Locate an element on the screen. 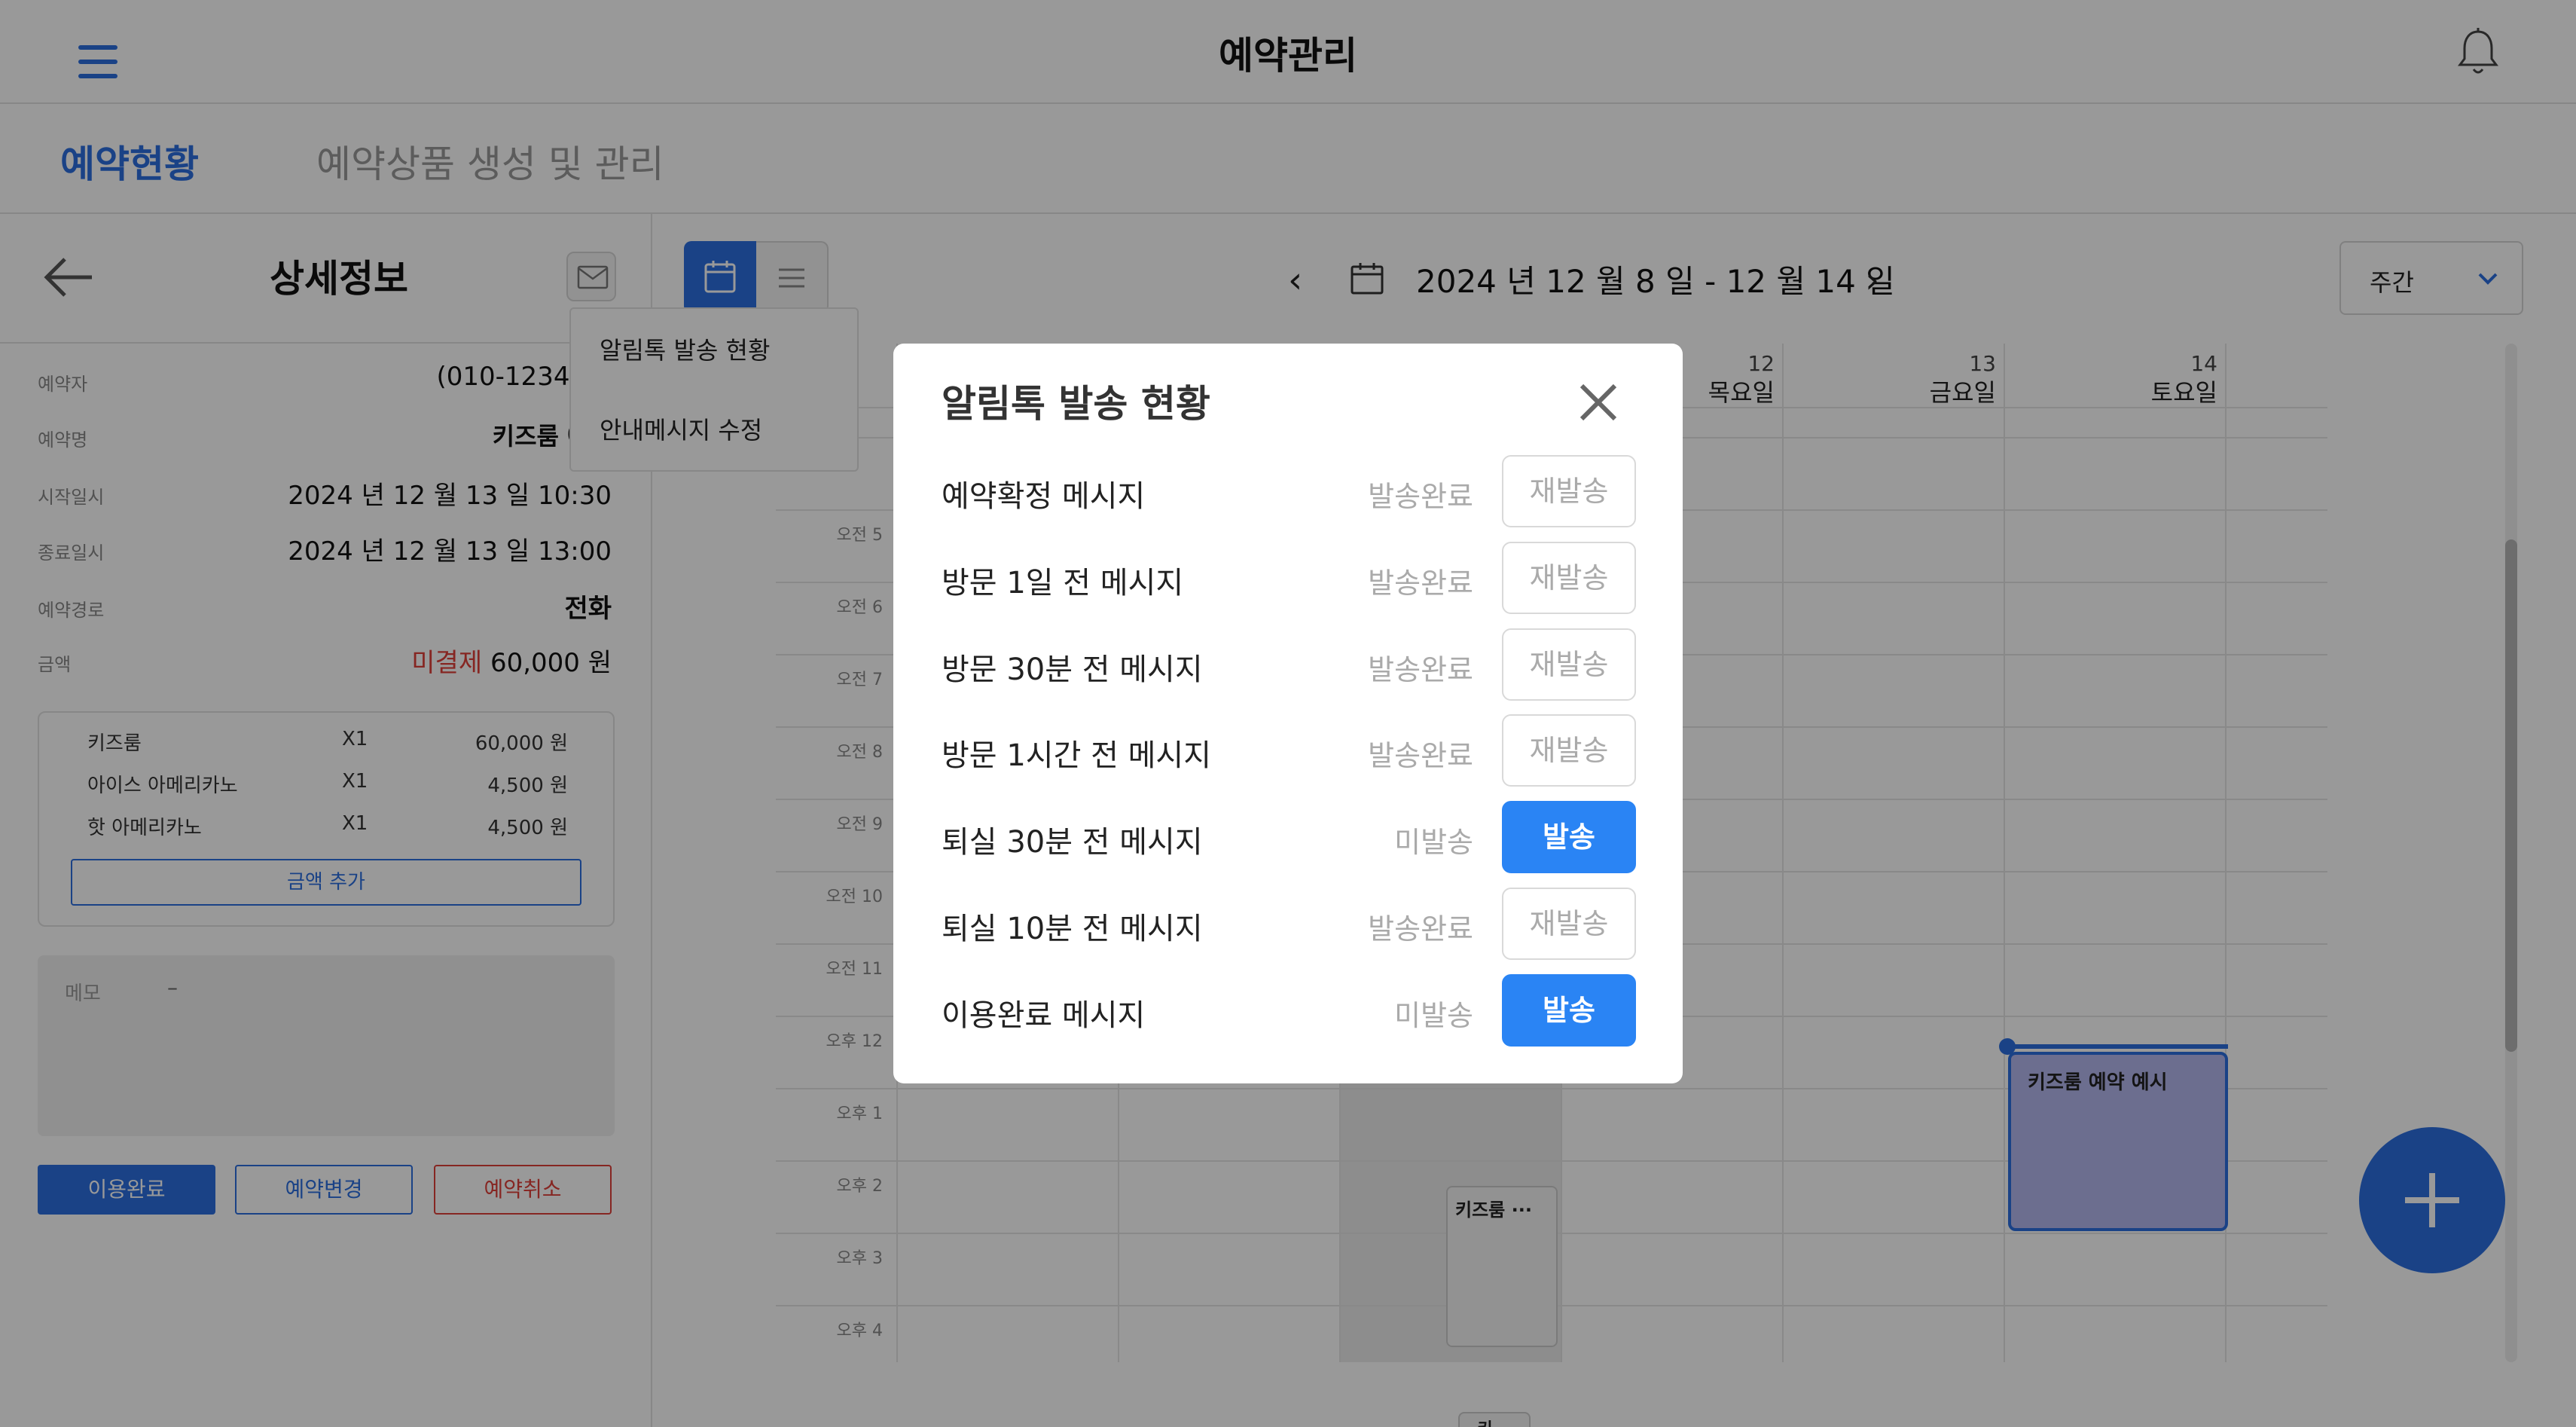 This screenshot has width=2576, height=1427. menu-item-alimtalk-status: 알림톡 발송 현황 is located at coordinates (685, 349).